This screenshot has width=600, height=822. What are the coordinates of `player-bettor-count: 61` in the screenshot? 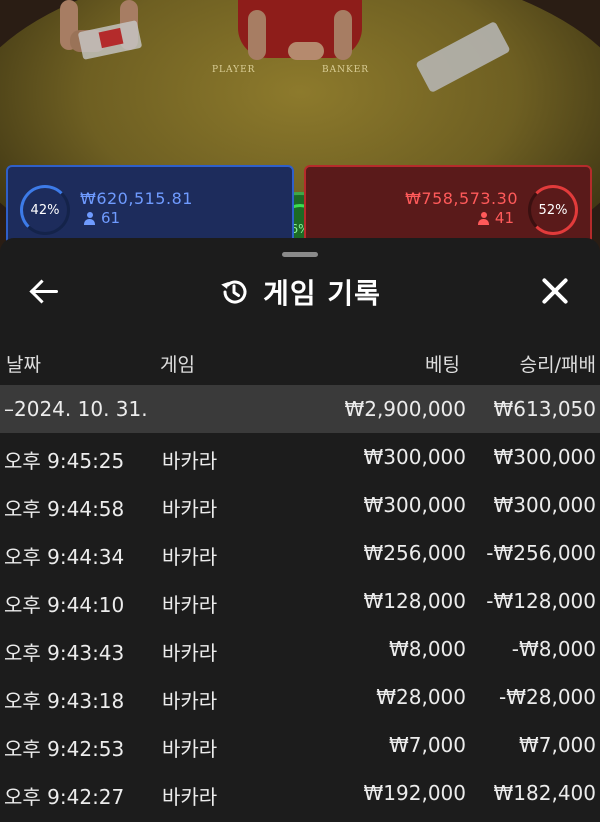 It's located at (102, 218).